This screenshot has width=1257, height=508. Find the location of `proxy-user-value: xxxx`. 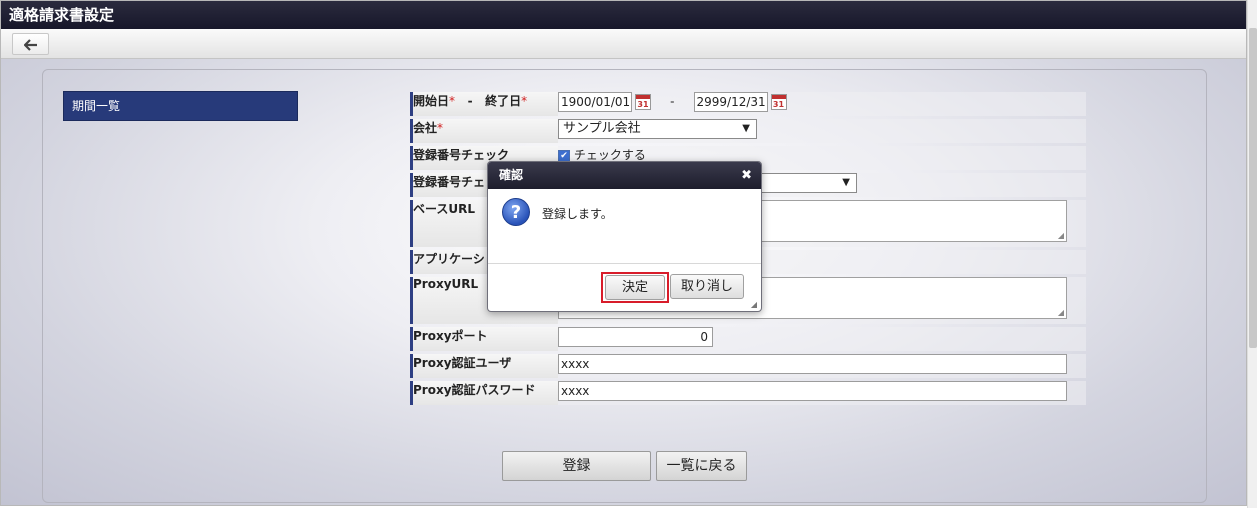

proxy-user-value: xxxx is located at coordinates (822, 366).